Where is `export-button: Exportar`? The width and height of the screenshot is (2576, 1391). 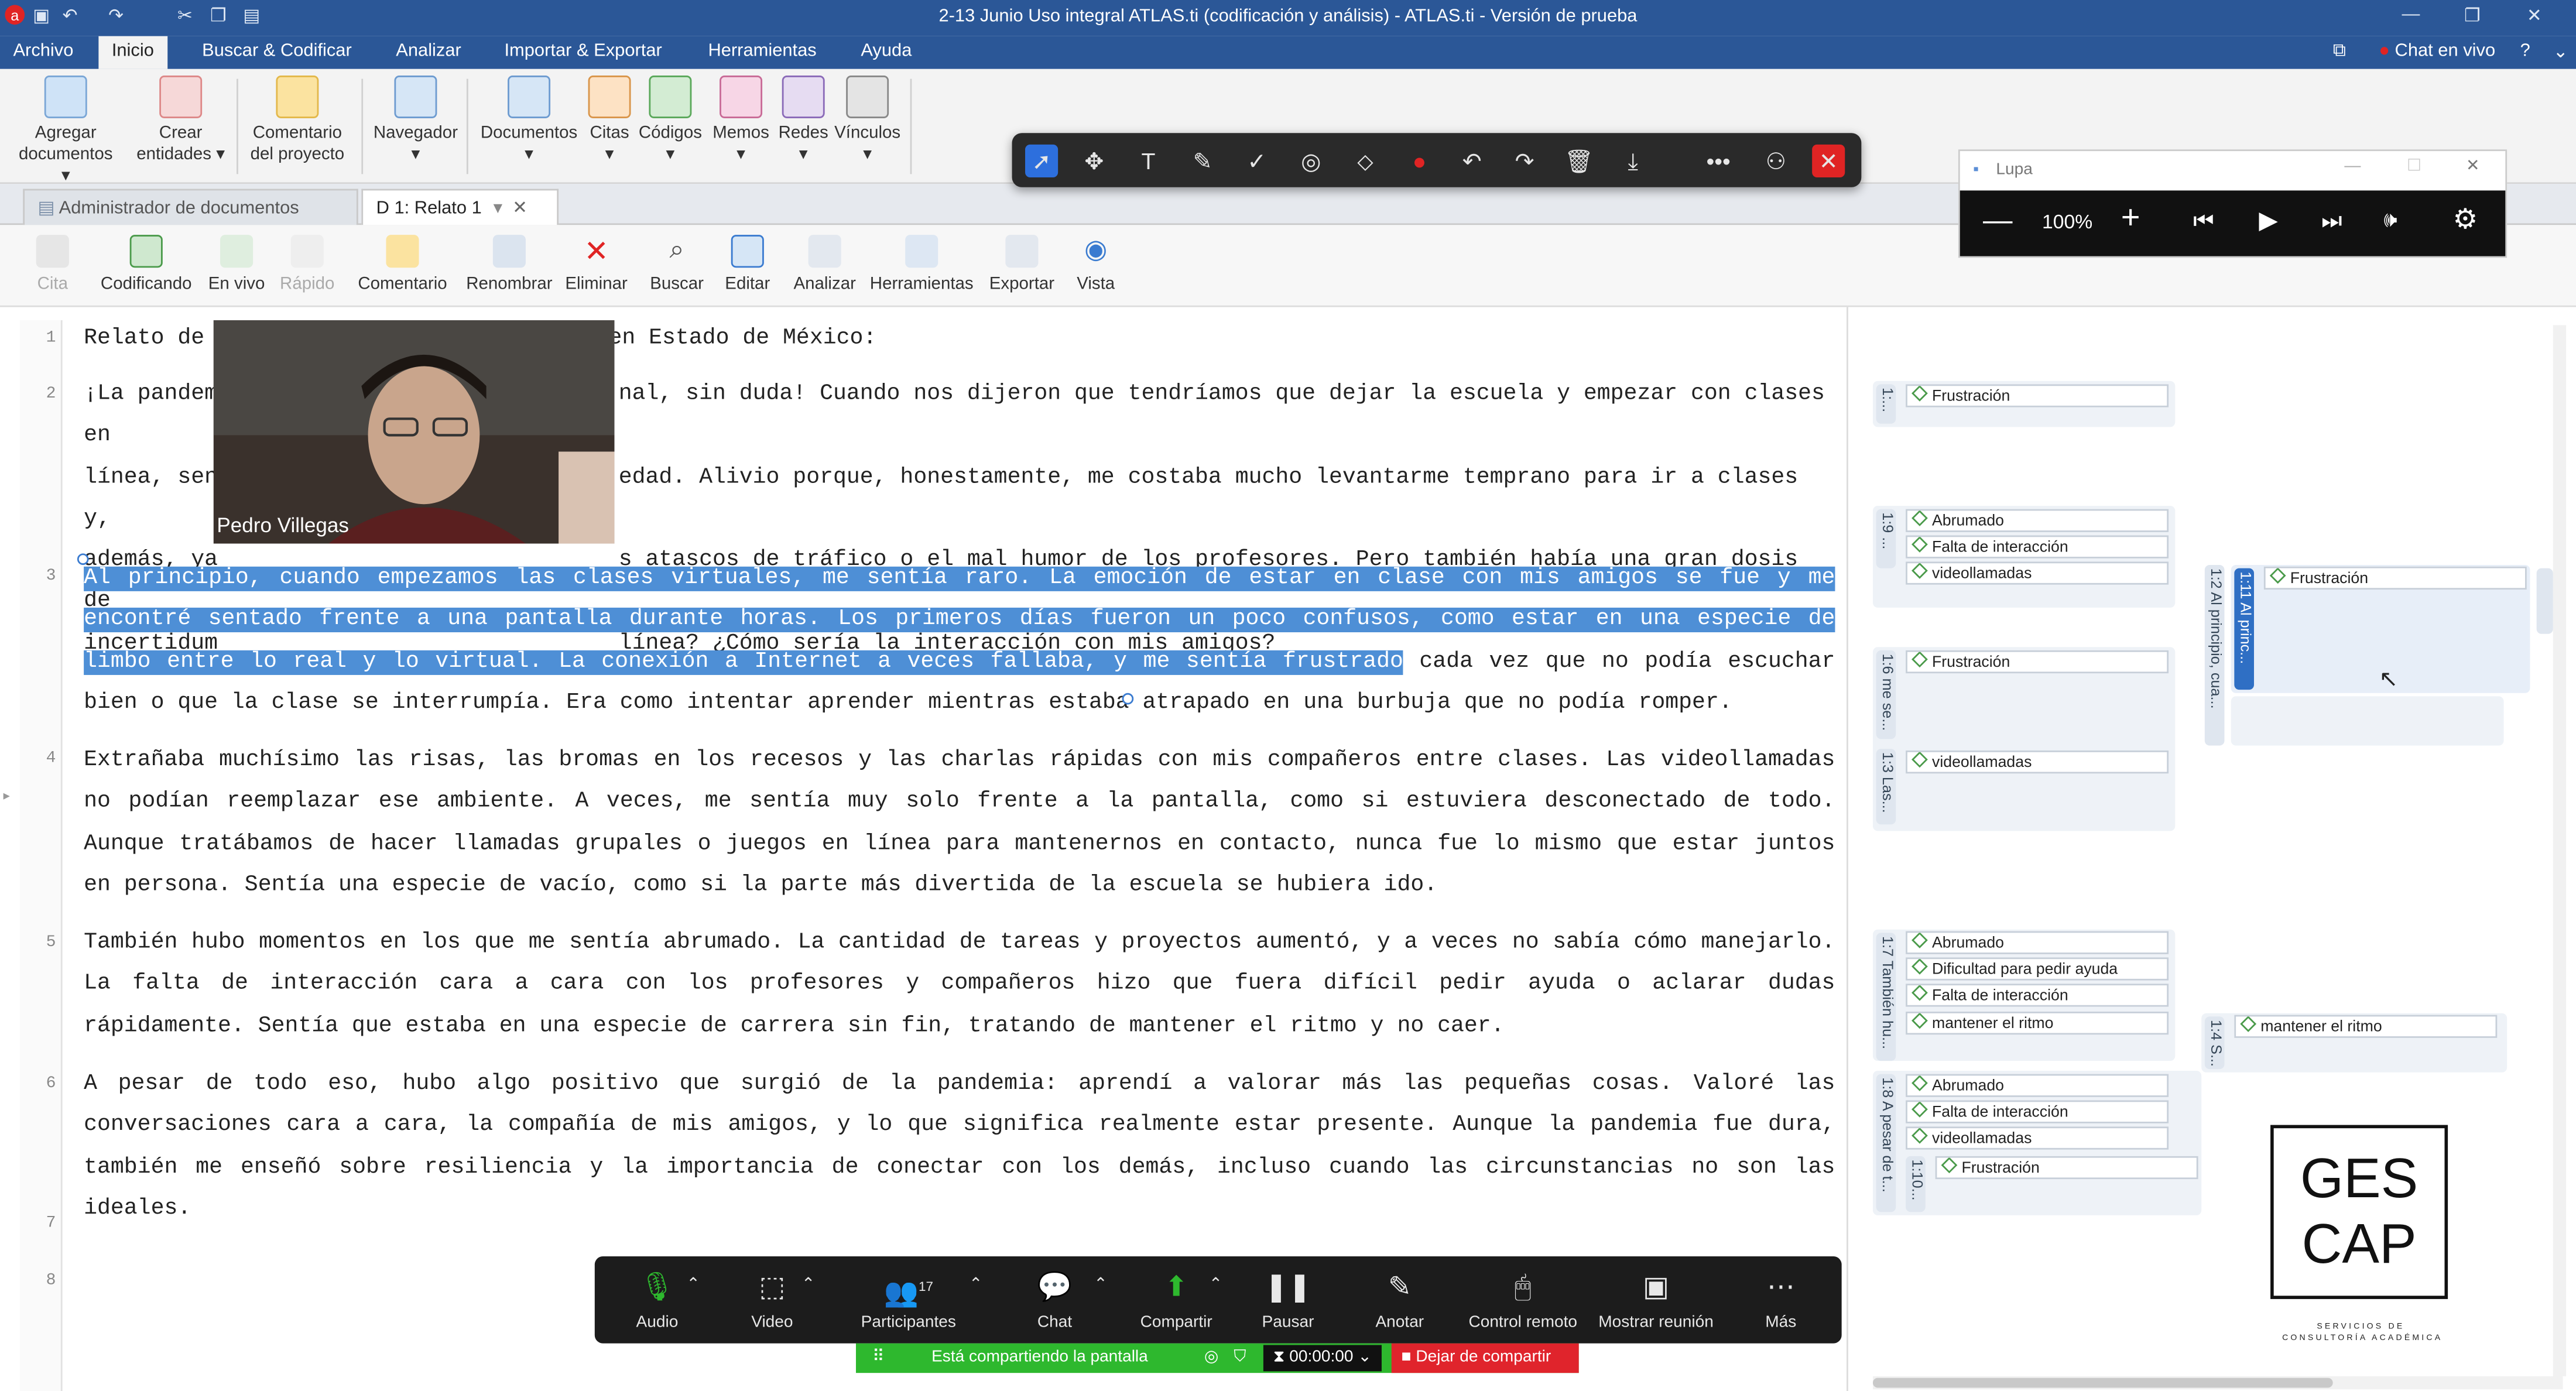 export-button: Exportar is located at coordinates (1022, 264).